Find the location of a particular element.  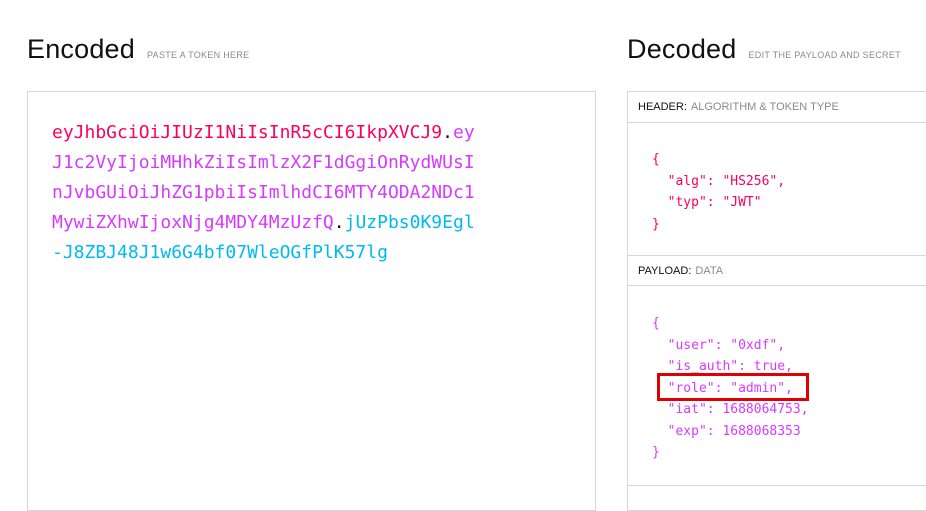

token-line: nJvbGUiOiJhZG1pbiIsImlhdCI6MTY4ODA2NDc1 is located at coordinates (292, 193).